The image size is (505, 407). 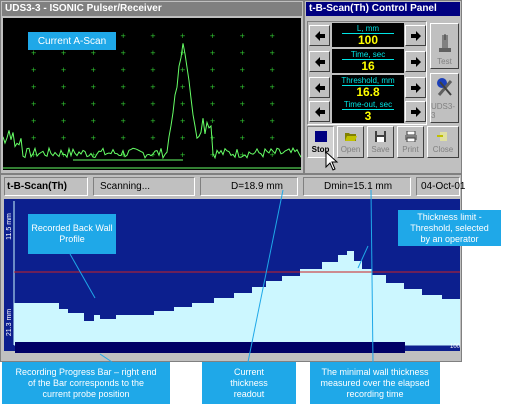 I want to click on time-decrease-button, so click(x=319, y=61).